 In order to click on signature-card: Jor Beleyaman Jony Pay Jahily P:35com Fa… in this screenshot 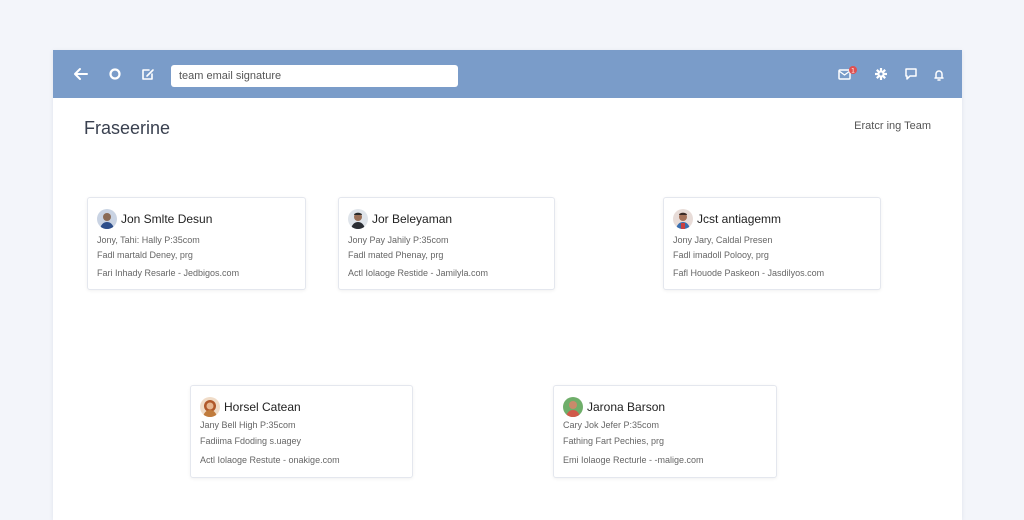, I will do `click(446, 243)`.